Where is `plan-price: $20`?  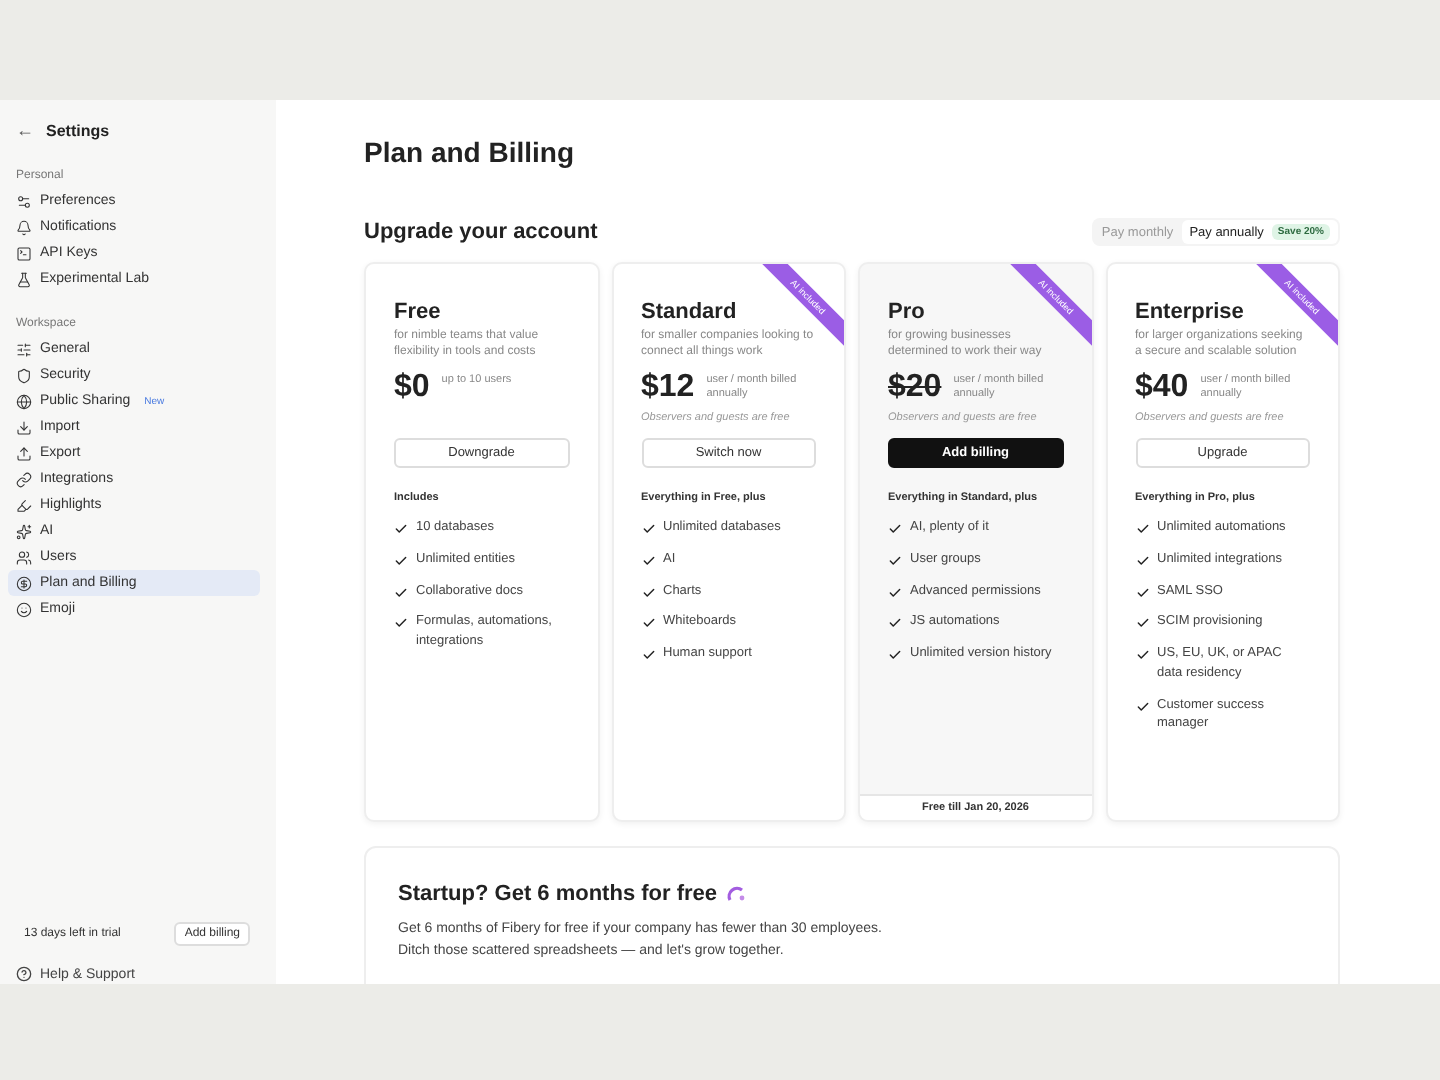 plan-price: $20 is located at coordinates (915, 388).